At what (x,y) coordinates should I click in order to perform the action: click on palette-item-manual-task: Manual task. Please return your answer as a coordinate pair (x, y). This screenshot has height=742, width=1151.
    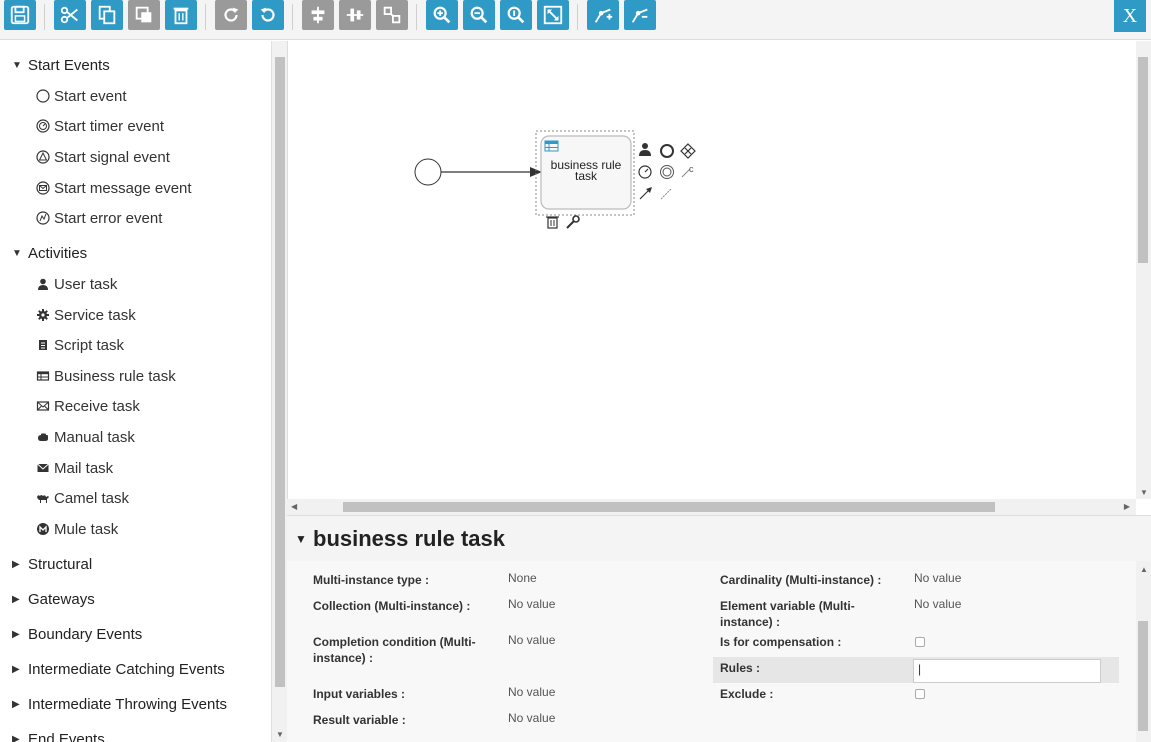
    Looking at the image, I should click on (84, 437).